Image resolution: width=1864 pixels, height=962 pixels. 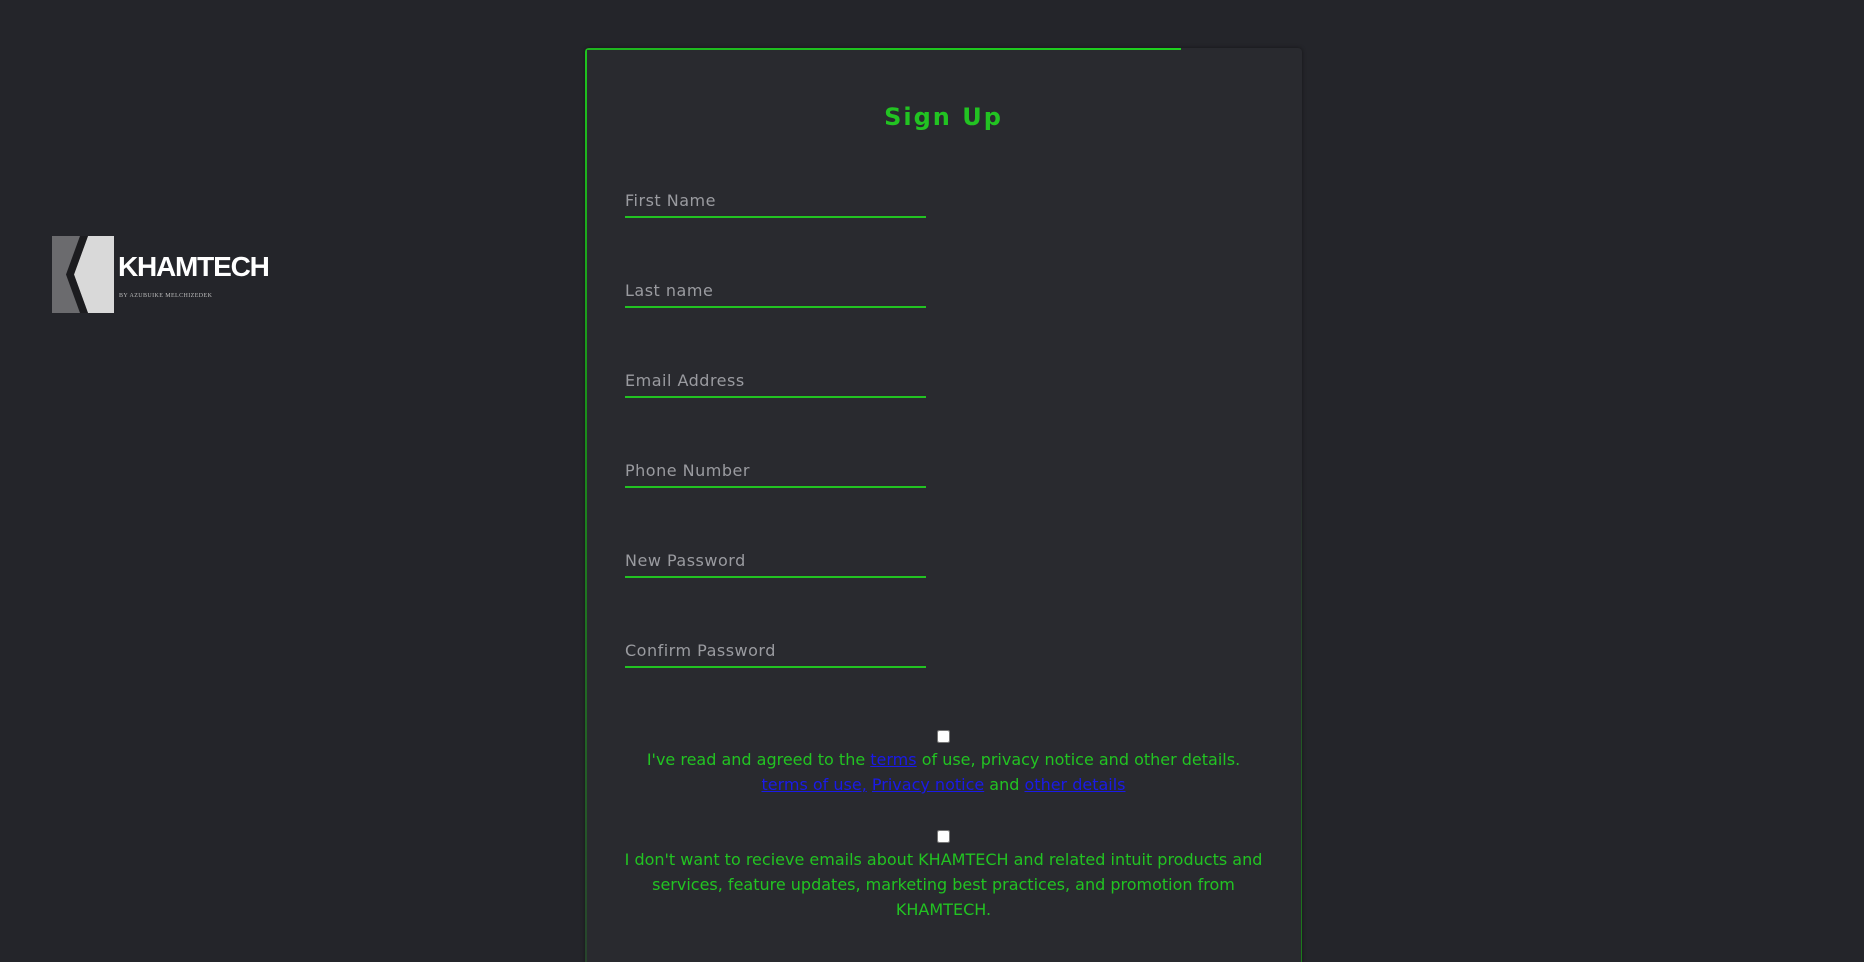 What do you see at coordinates (83, 274) in the screenshot?
I see `k-chevron-logo-icon` at bounding box center [83, 274].